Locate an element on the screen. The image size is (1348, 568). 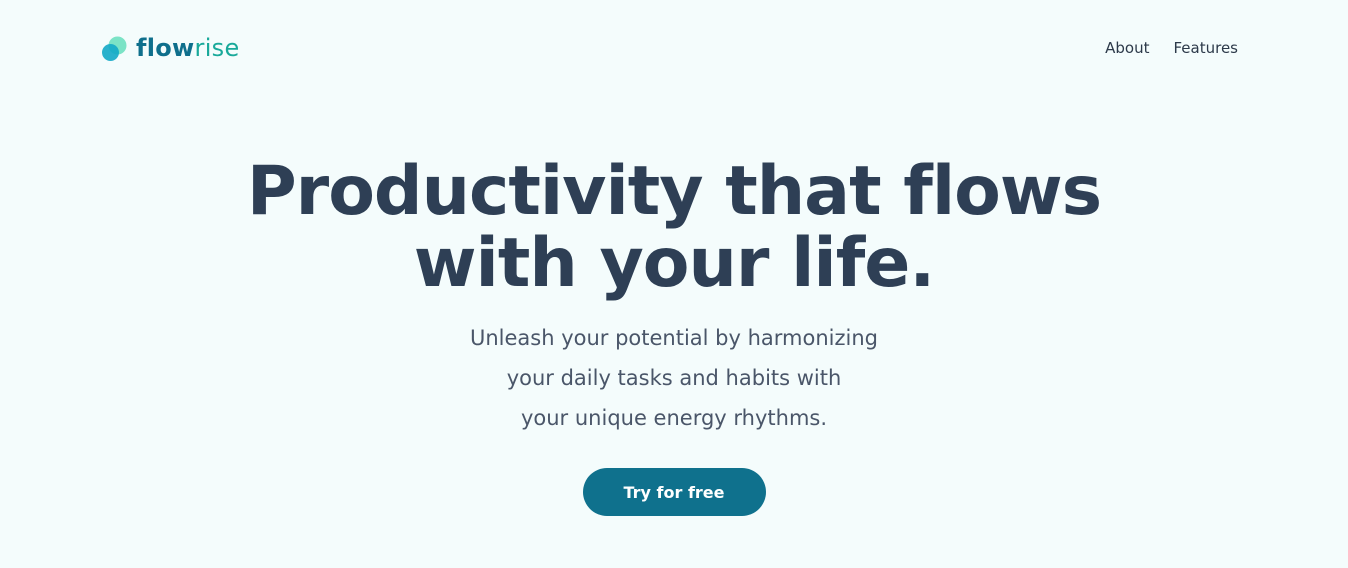
hero-subtitle-line-1: Unleash your potential by harmonizing is located at coordinates (674, 338).